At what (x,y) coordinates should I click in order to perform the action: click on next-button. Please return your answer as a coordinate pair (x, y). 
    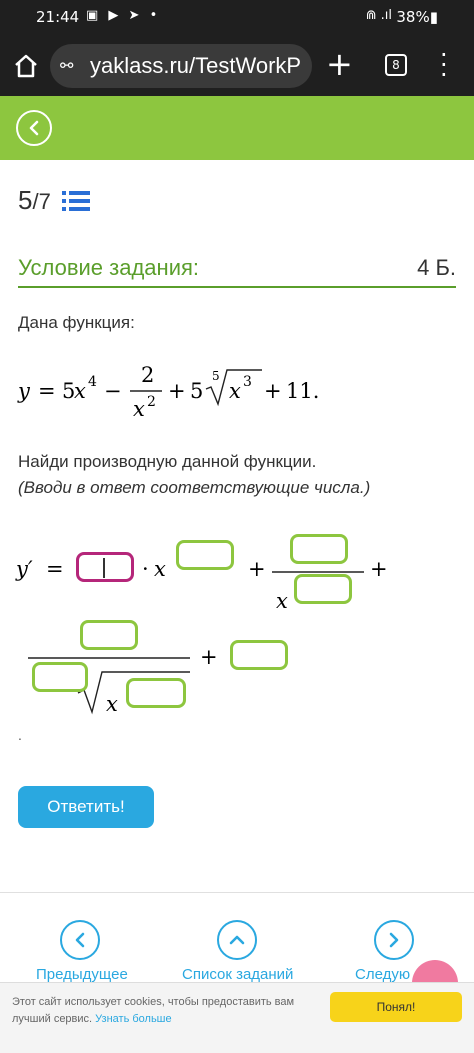
    Looking at the image, I should click on (394, 940).